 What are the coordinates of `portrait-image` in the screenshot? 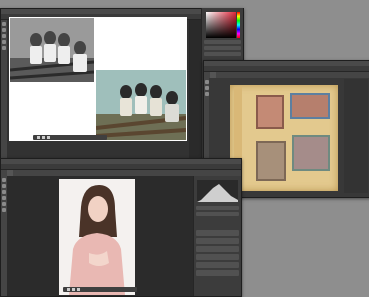 It's located at (97, 237).